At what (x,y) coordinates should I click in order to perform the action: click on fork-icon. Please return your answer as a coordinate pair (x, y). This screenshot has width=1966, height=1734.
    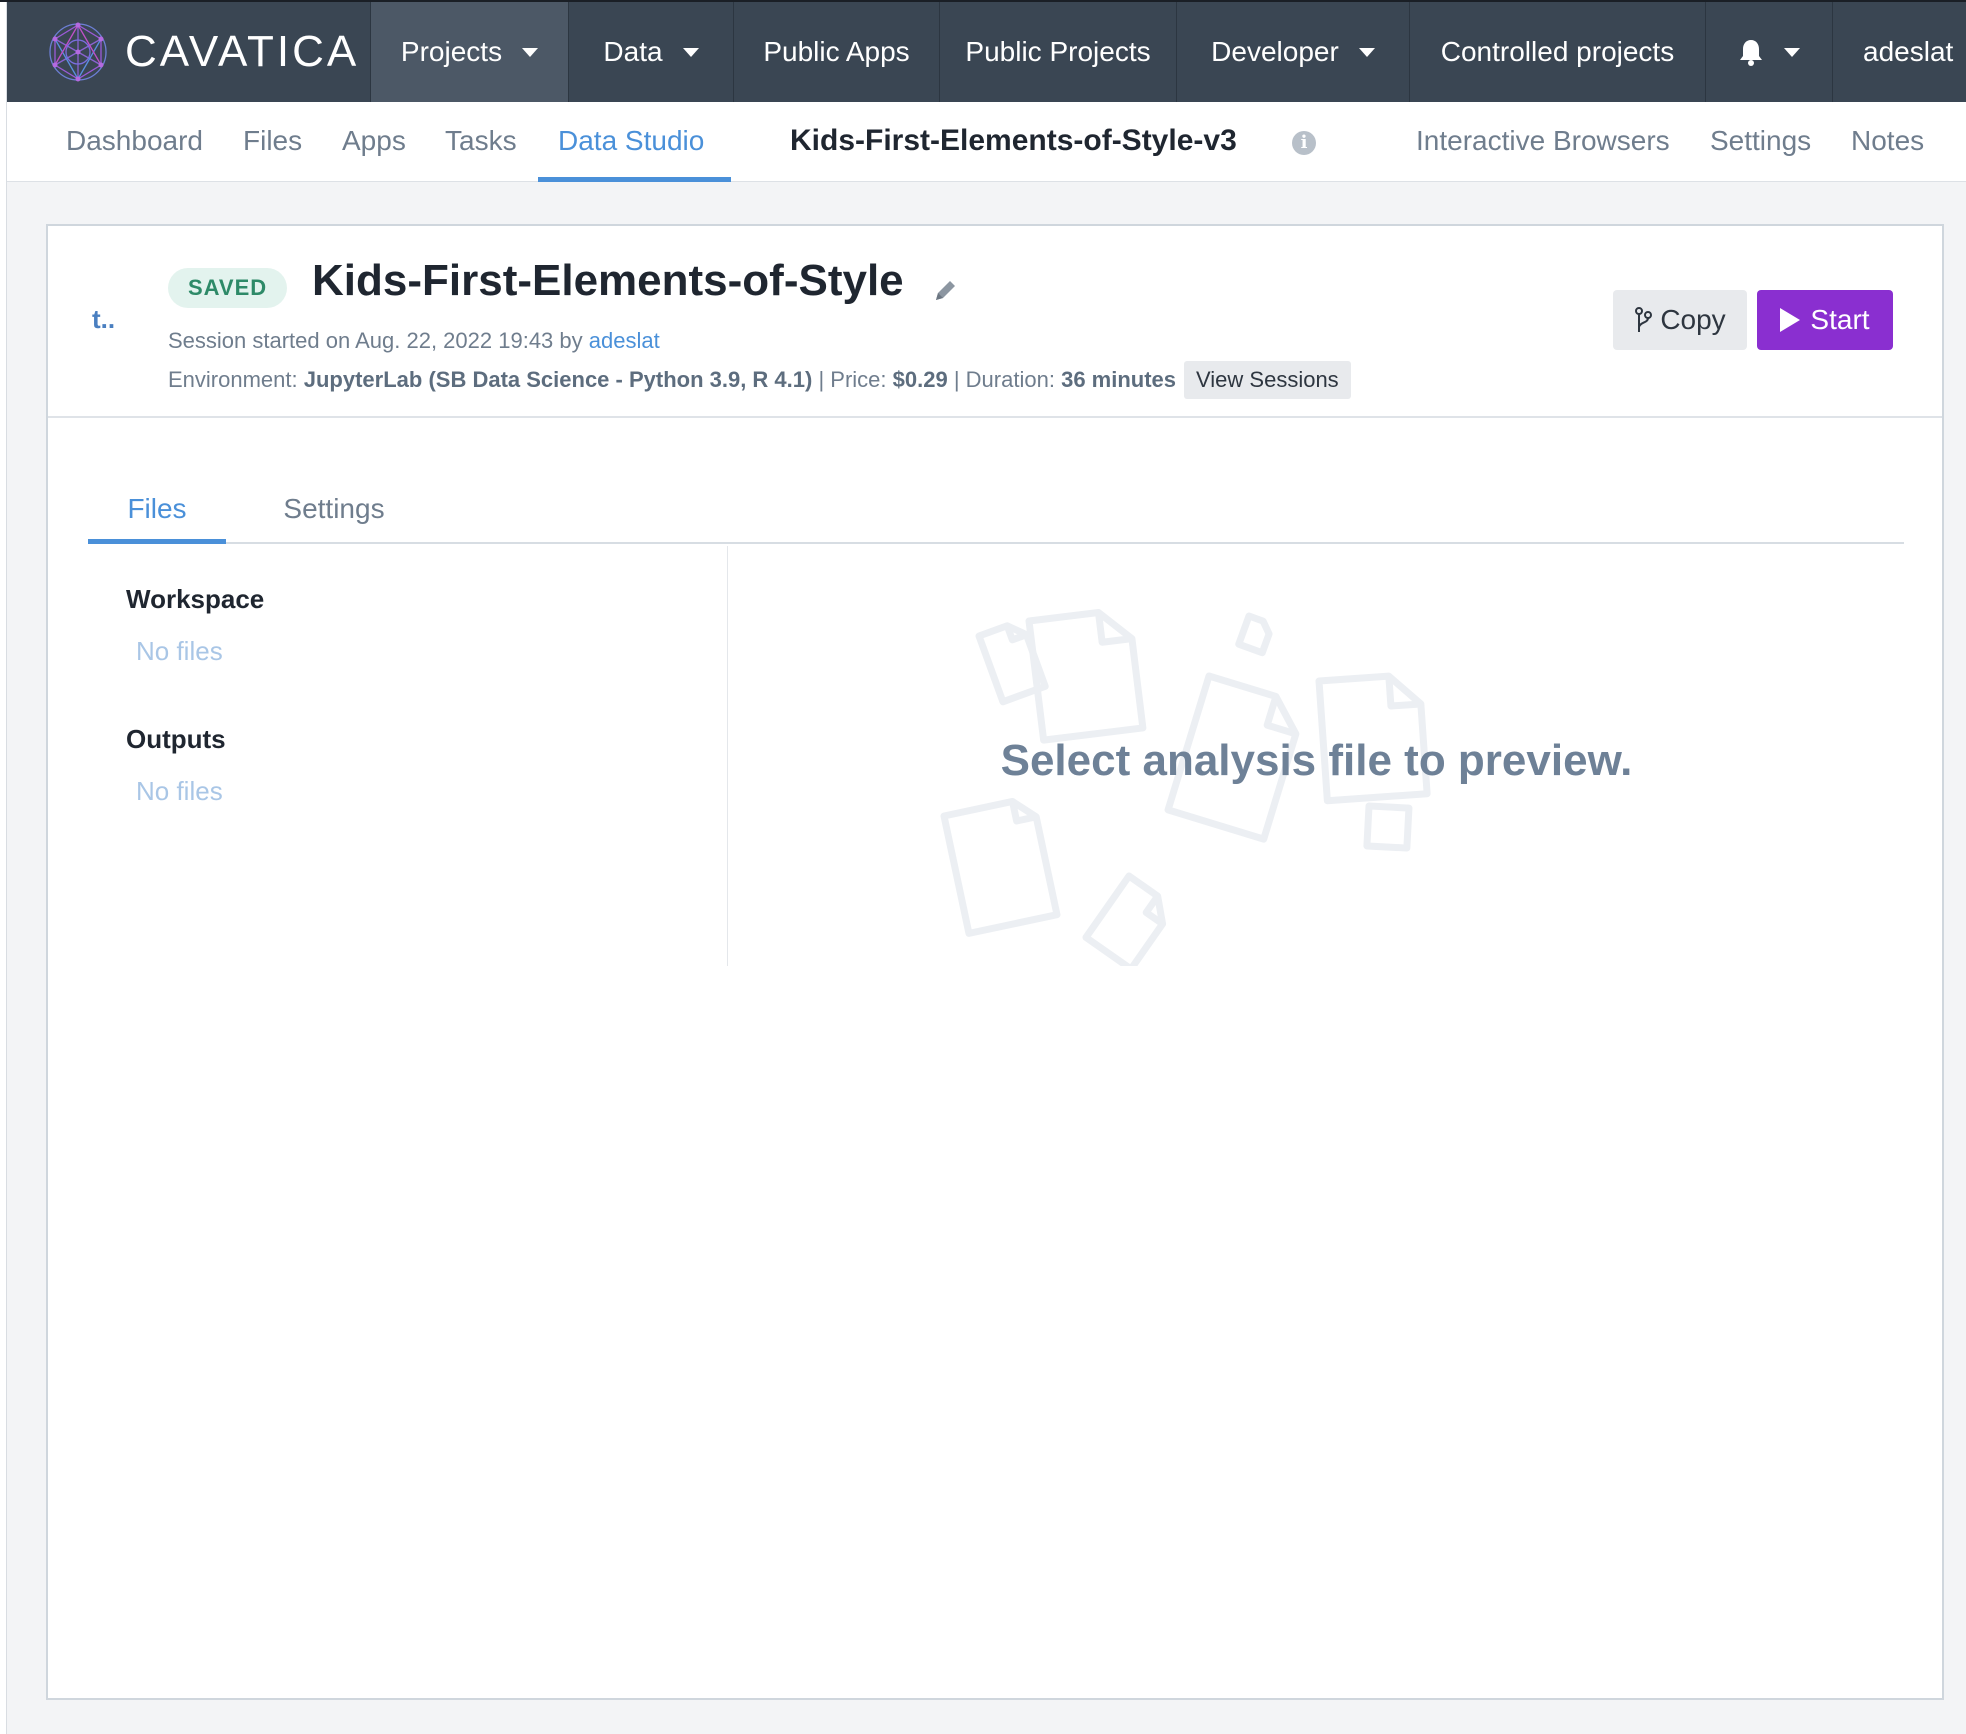
    Looking at the image, I should click on (1644, 319).